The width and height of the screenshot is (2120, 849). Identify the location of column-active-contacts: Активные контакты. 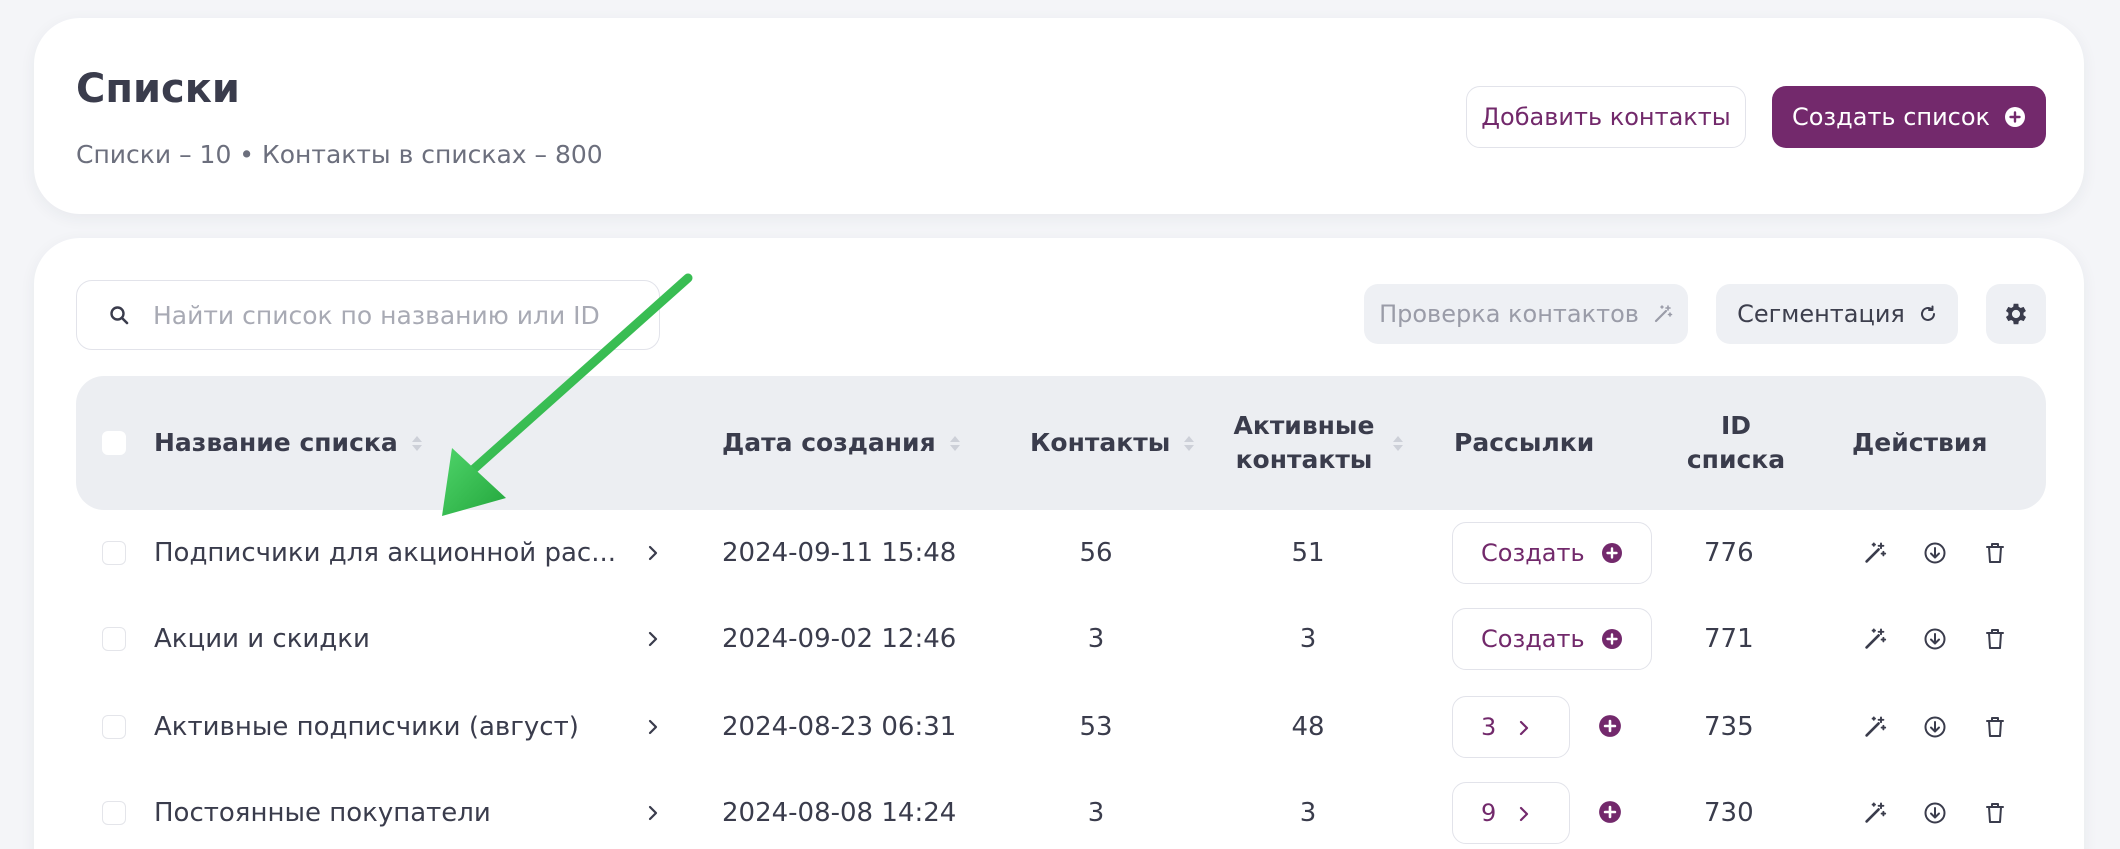
(1316, 443).